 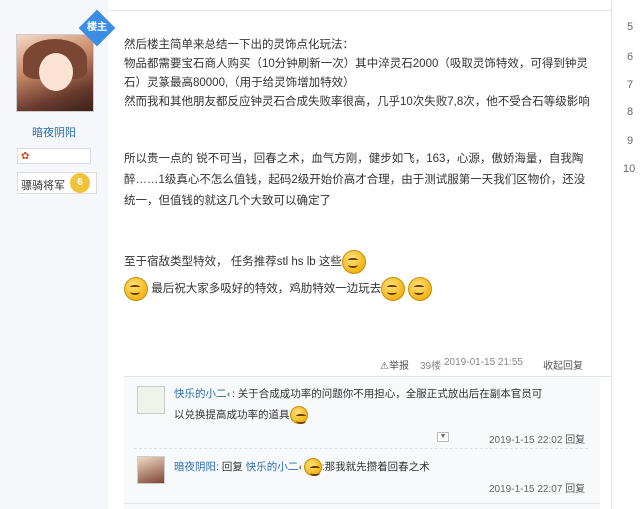 What do you see at coordinates (384, 366) in the screenshot?
I see `report-icon: ⚠` at bounding box center [384, 366].